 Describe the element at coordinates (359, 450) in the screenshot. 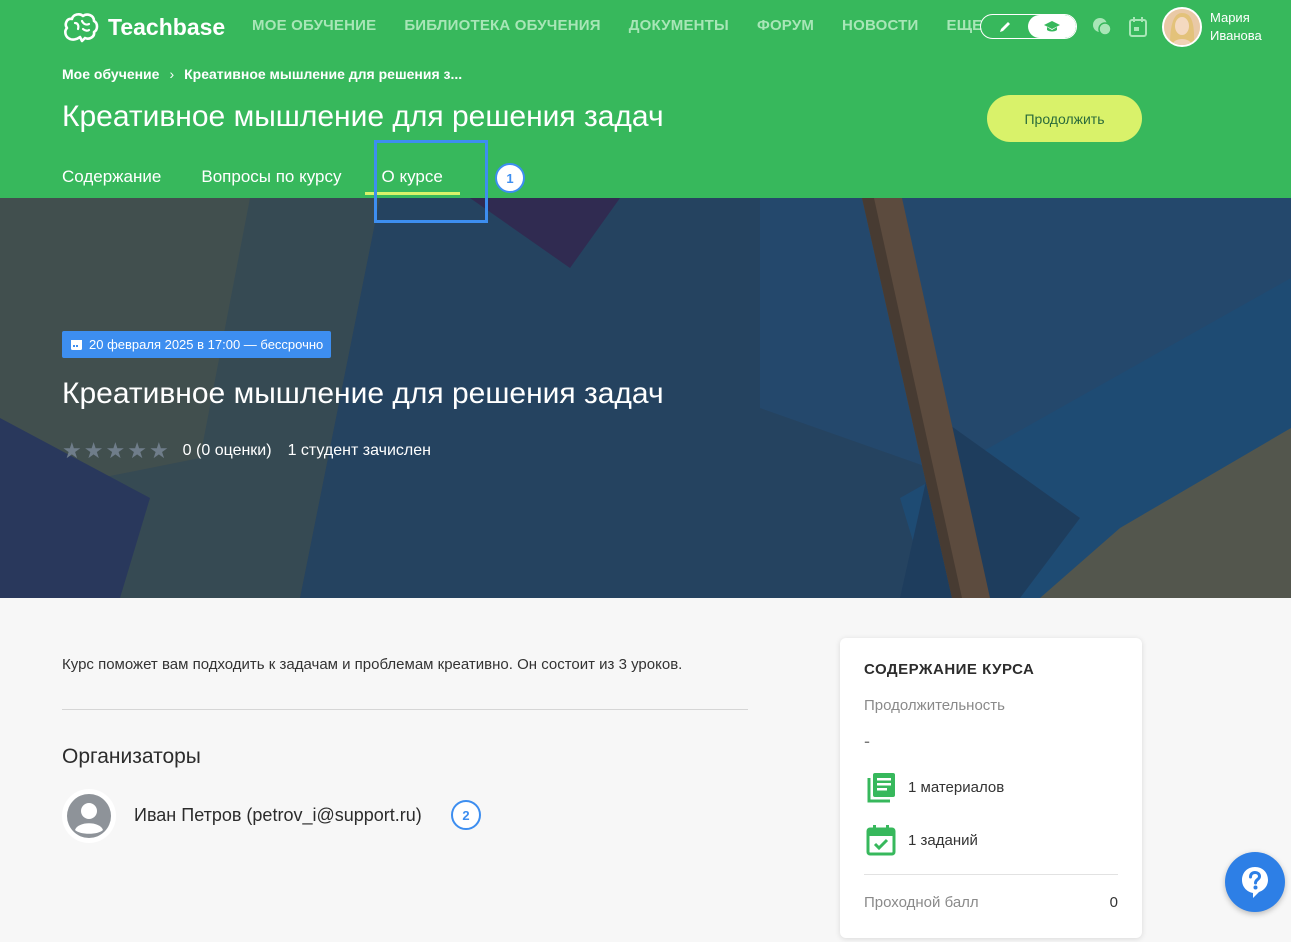

I see `students-count: 1 студент зачислен` at that location.